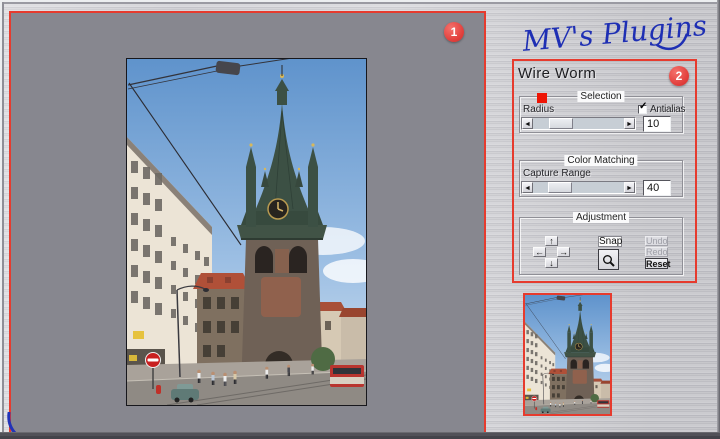  What do you see at coordinates (658, 263) in the screenshot?
I see `reset-button: Reset` at bounding box center [658, 263].